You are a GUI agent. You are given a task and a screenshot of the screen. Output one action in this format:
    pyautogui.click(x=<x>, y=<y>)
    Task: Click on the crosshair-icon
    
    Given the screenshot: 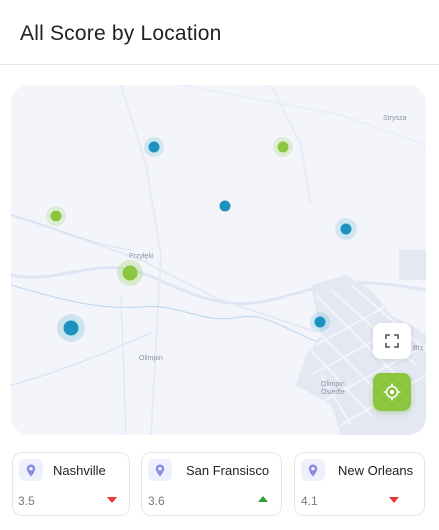 What is the action you would take?
    pyautogui.click(x=392, y=392)
    